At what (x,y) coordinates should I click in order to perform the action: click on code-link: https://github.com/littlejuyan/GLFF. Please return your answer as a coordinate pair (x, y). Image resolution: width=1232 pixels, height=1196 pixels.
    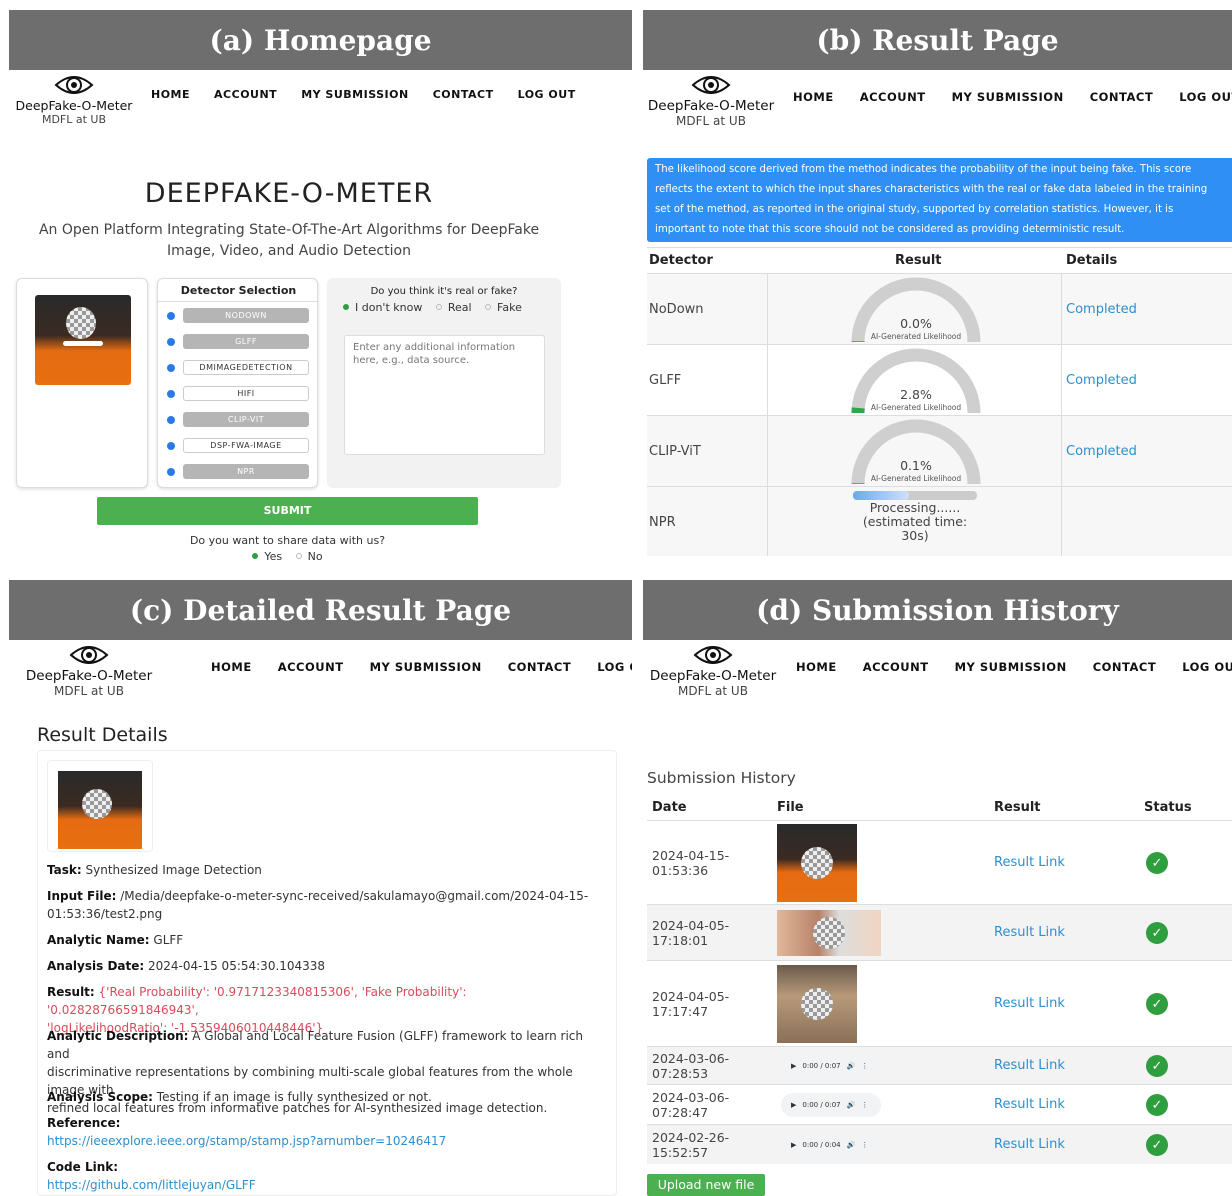
    Looking at the image, I should click on (151, 1185).